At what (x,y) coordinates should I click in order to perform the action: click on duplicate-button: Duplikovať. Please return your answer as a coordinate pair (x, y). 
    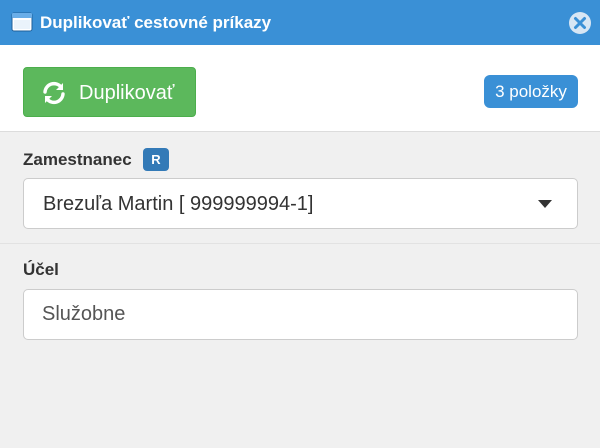
    Looking at the image, I should click on (109, 92).